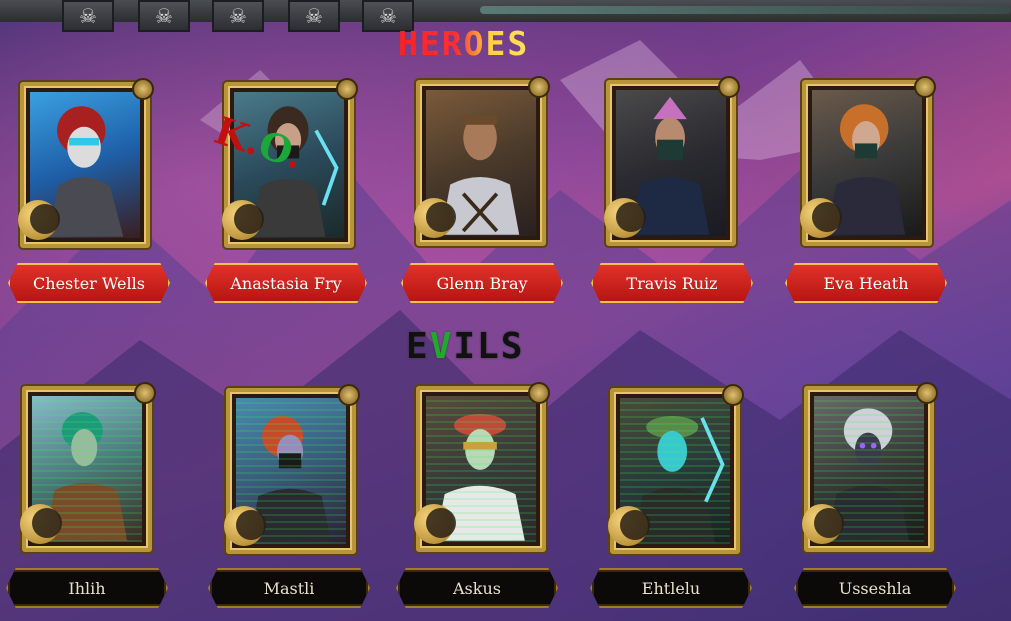 The image size is (1011, 621). I want to click on evil-name-plate: Ihlih, so click(87, 588).